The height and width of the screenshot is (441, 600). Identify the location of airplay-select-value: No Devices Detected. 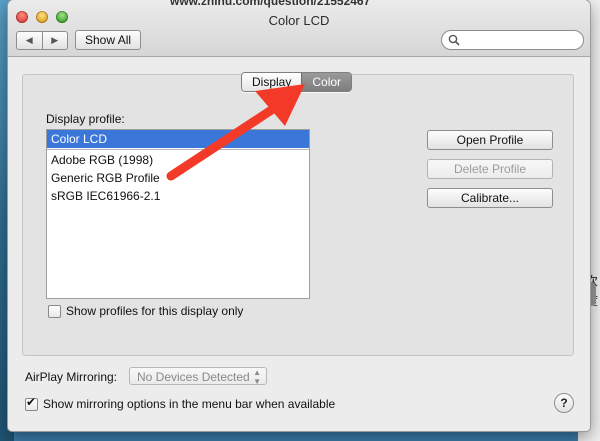
(193, 377).